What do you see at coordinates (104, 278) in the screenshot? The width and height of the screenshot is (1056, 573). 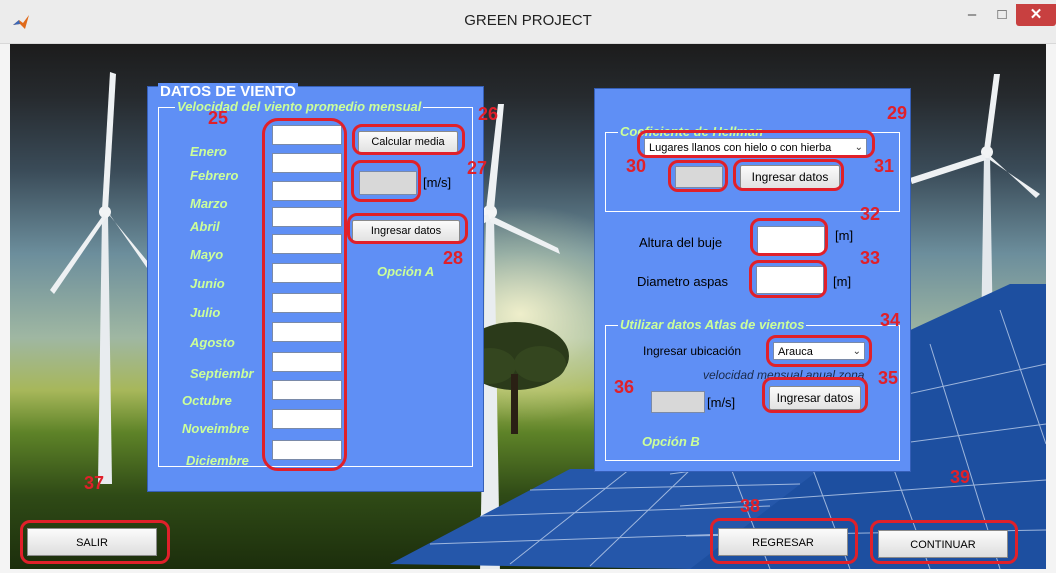 I see `wind-turbine-left` at bounding box center [104, 278].